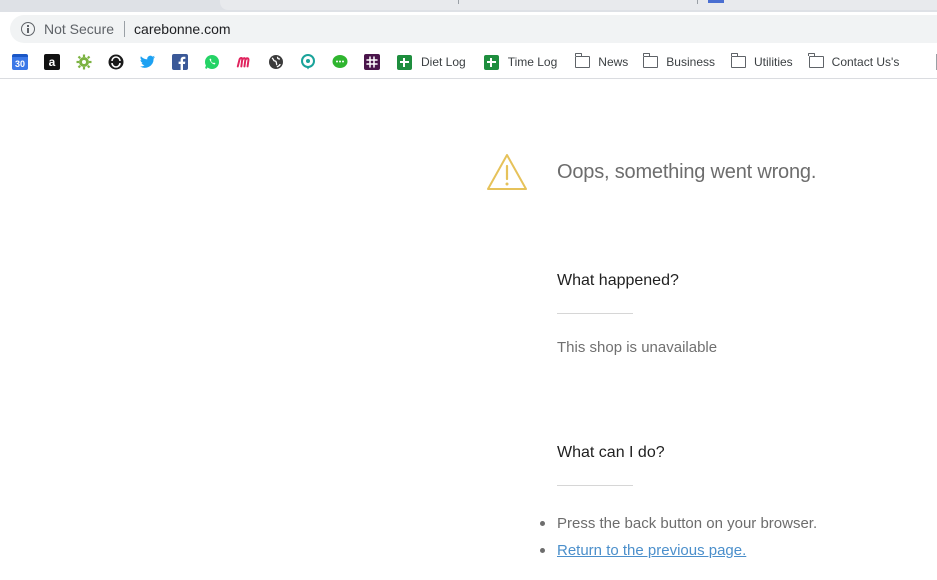 Image resolution: width=937 pixels, height=580 pixels. What do you see at coordinates (244, 62) in the screenshot?
I see `m-logo-icon` at bounding box center [244, 62].